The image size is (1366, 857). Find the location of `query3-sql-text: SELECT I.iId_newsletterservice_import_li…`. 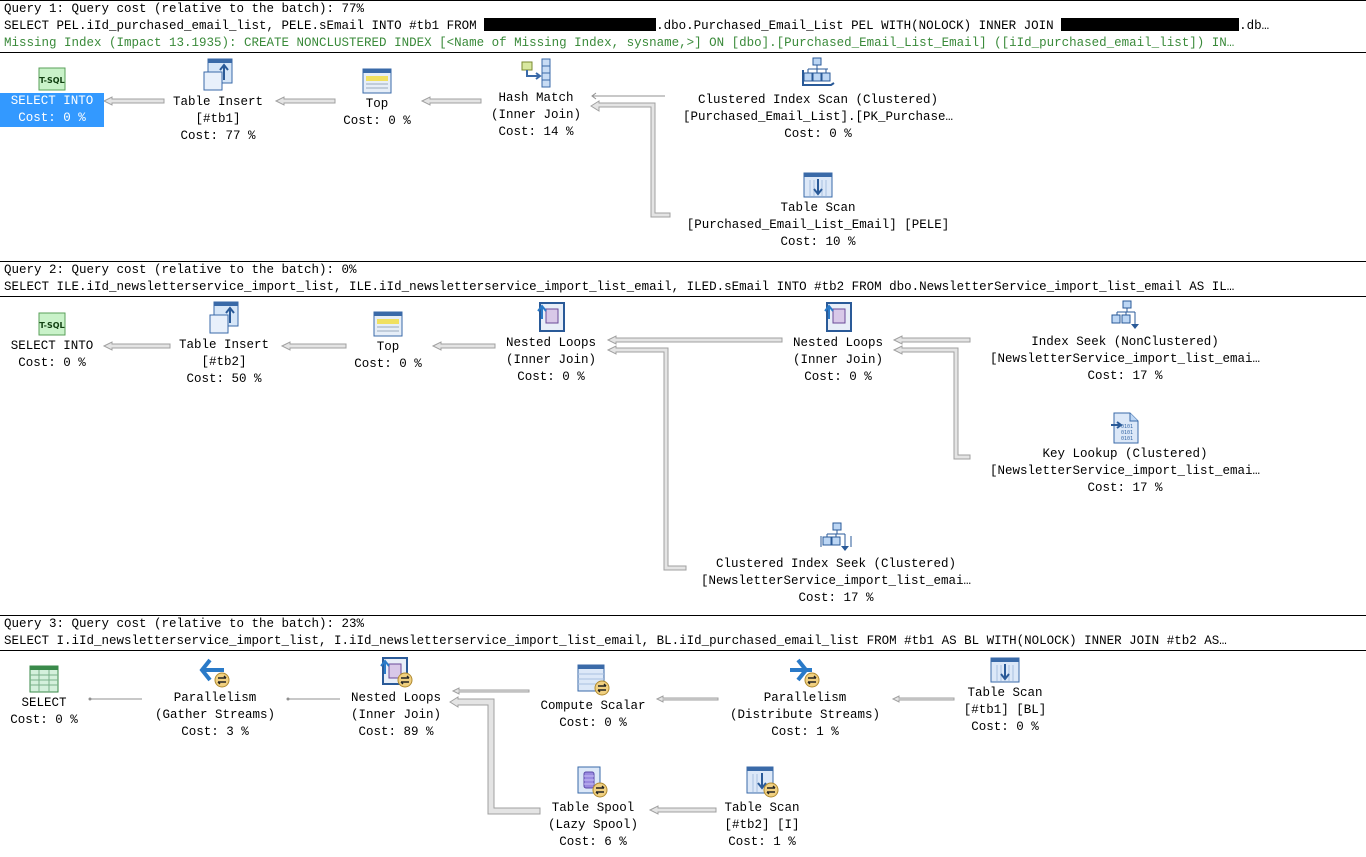

query3-sql-text: SELECT I.iId_newsletterservice_import_li… is located at coordinates (683, 641).